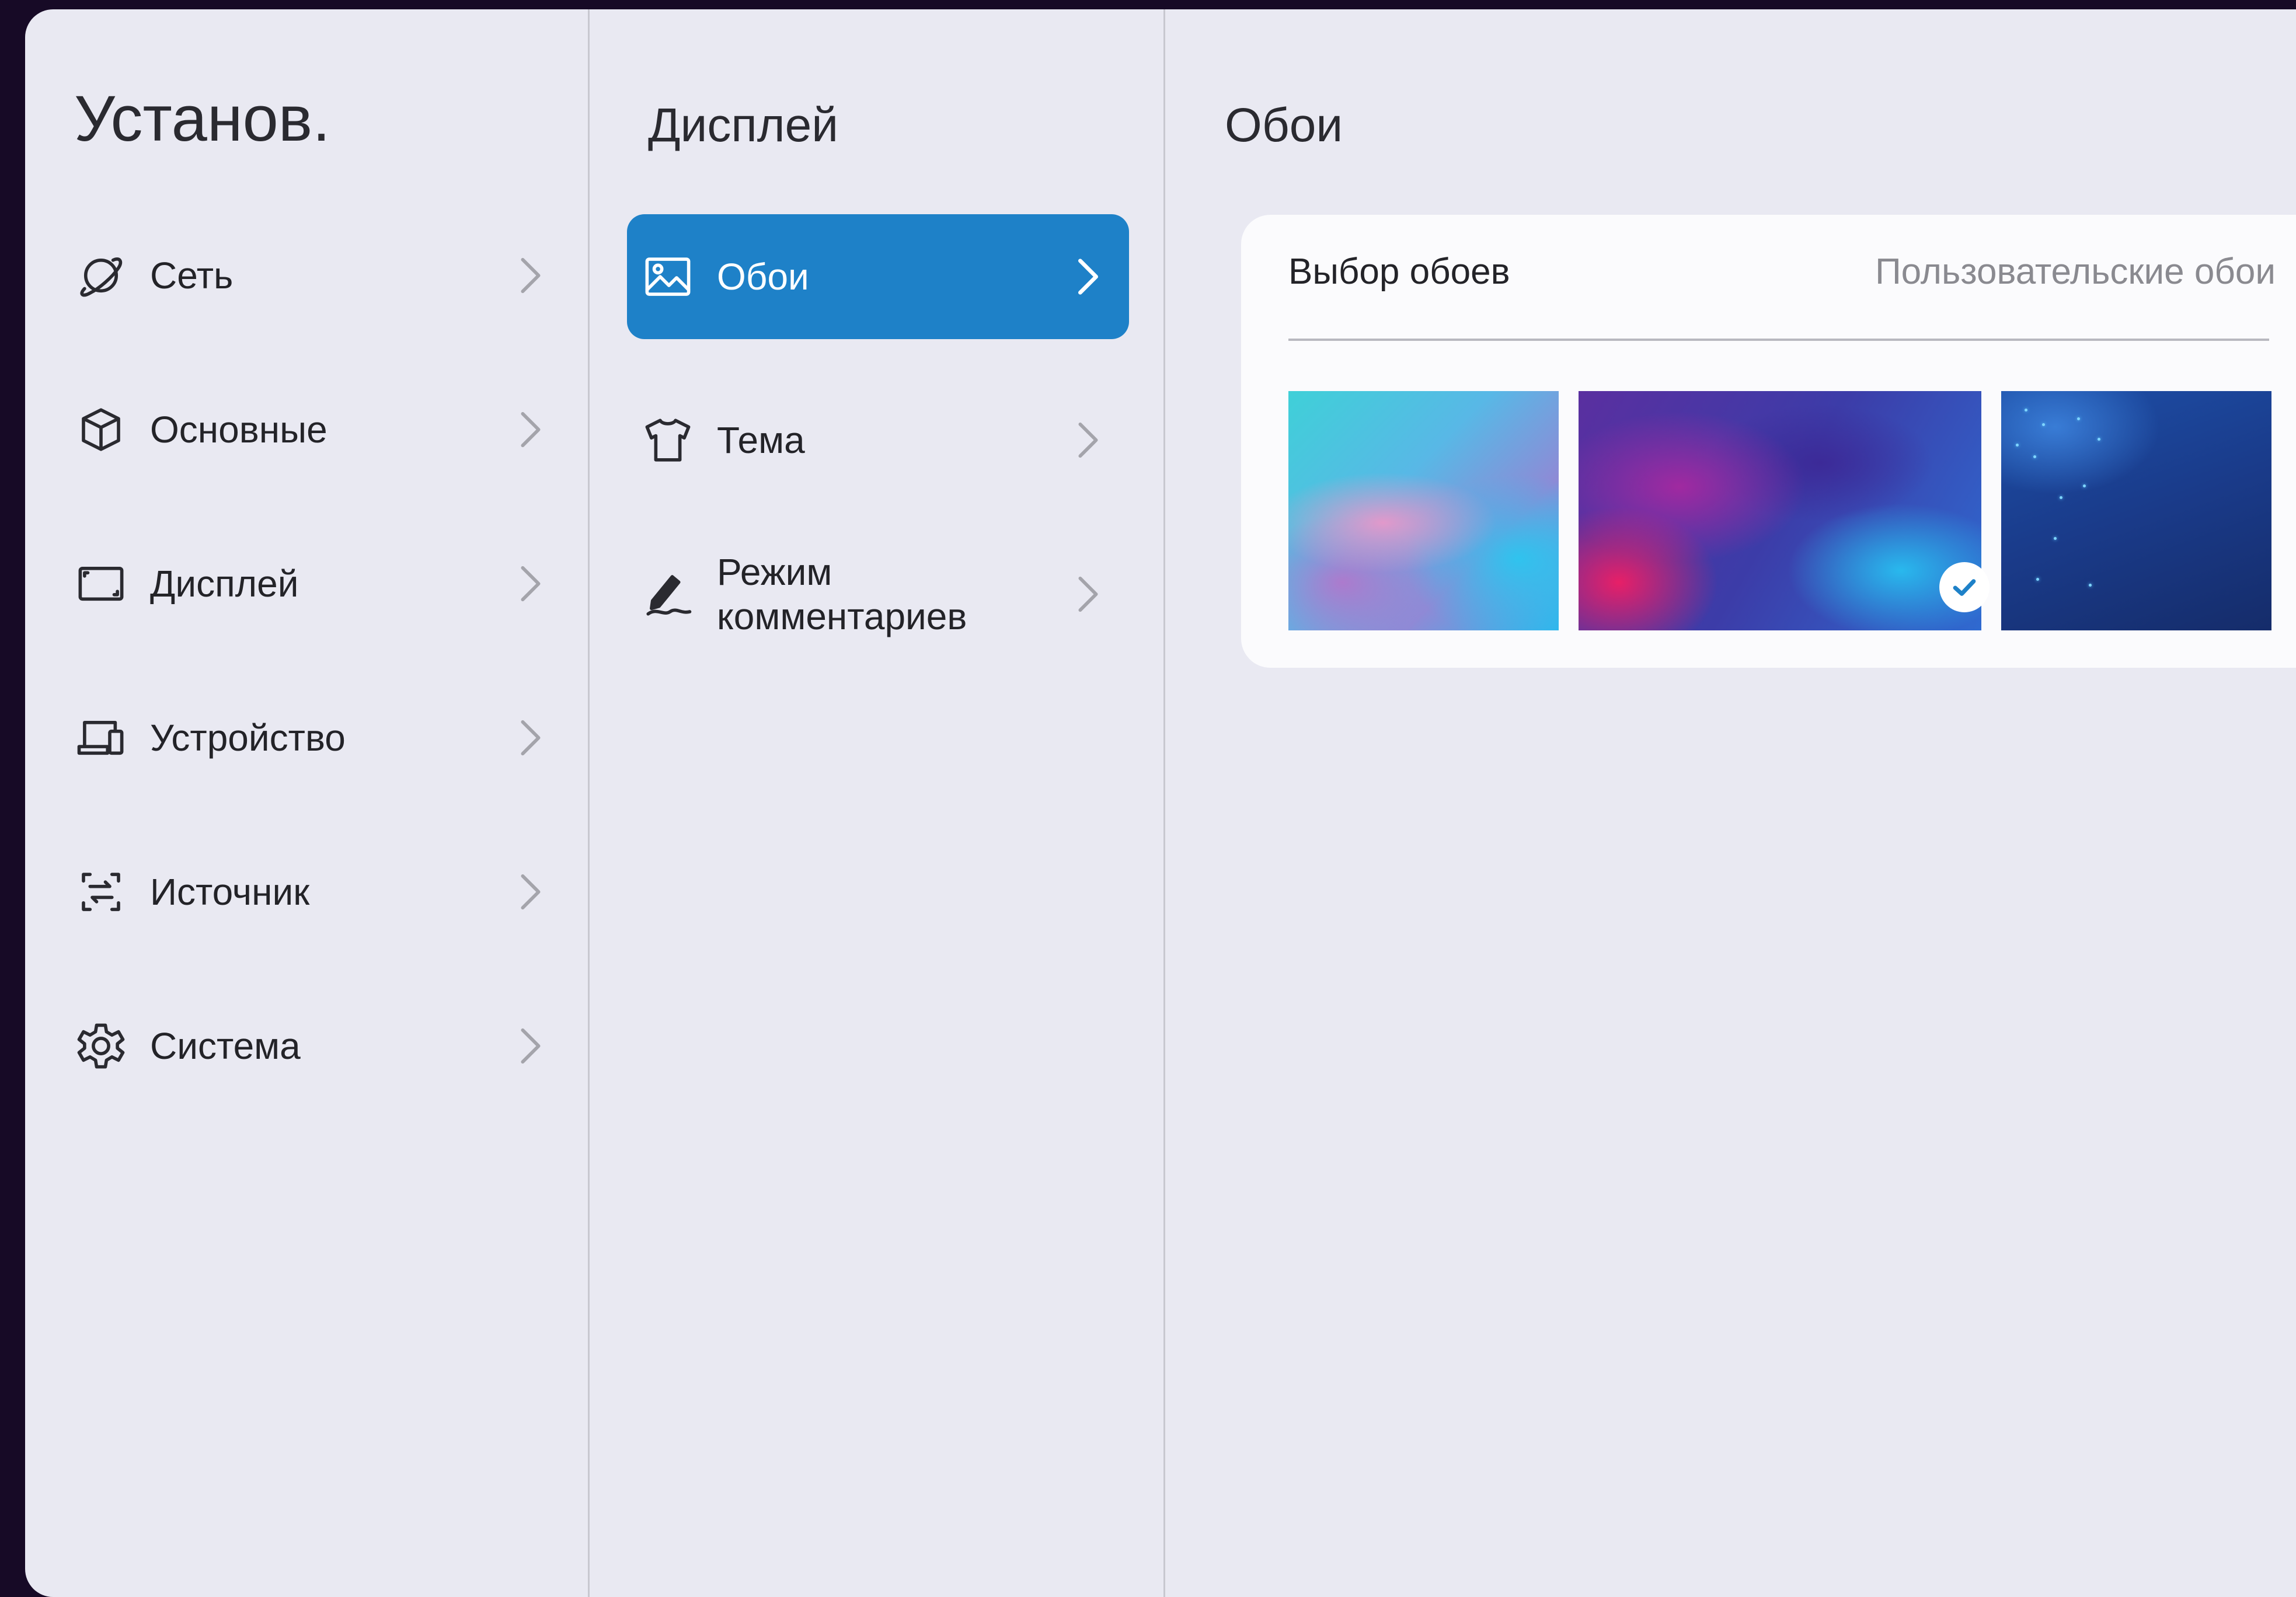 Image resolution: width=2296 pixels, height=1597 pixels. I want to click on gear-icon, so click(101, 1046).